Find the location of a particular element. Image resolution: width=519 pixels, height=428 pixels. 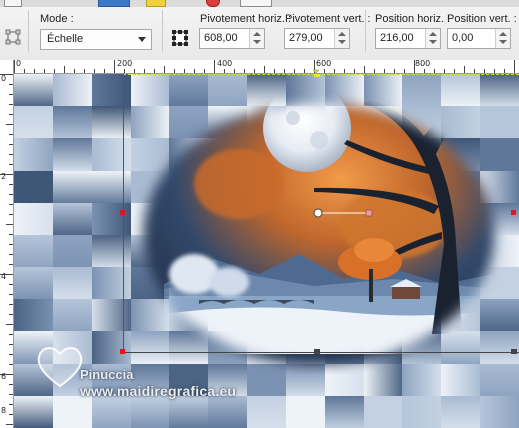

transform-handle-right is located at coordinates (513, 212).